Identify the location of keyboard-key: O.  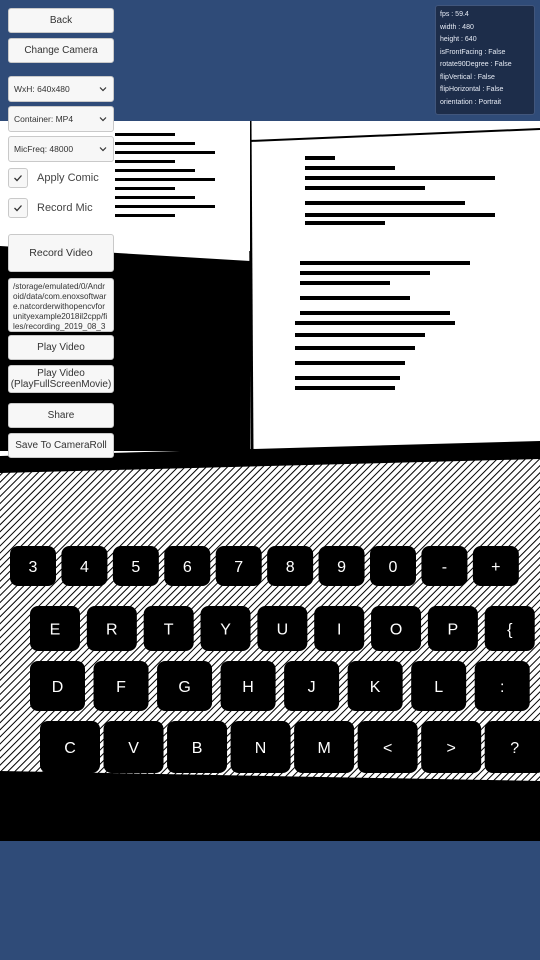
(396, 628).